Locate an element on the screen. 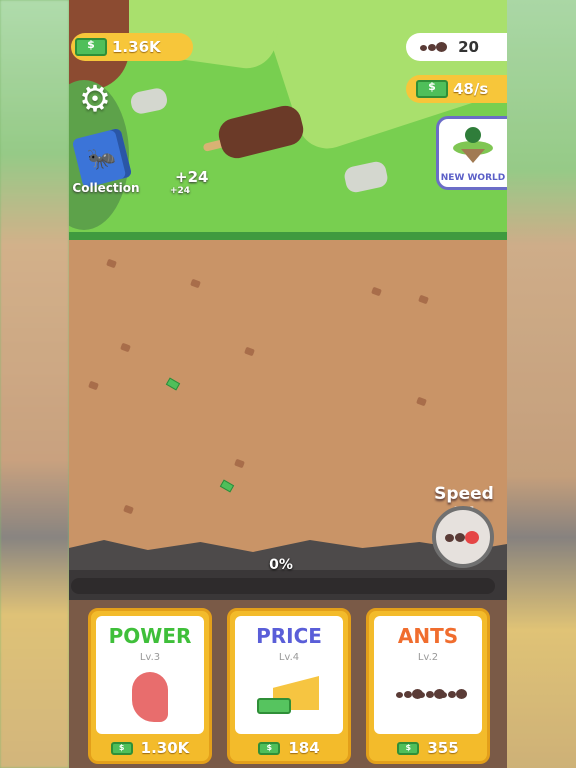 The image size is (576, 768). card-title: PRICE is located at coordinates (289, 636).